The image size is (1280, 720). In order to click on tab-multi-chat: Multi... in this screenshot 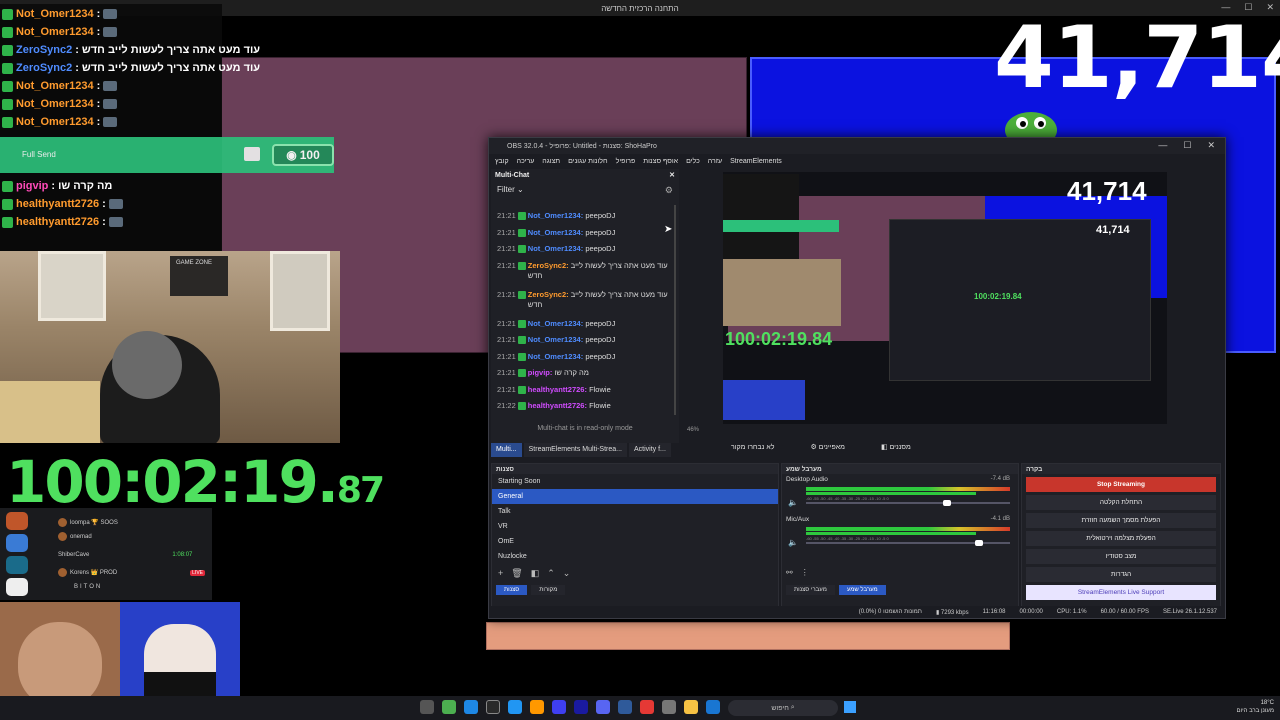, I will do `click(506, 450)`.